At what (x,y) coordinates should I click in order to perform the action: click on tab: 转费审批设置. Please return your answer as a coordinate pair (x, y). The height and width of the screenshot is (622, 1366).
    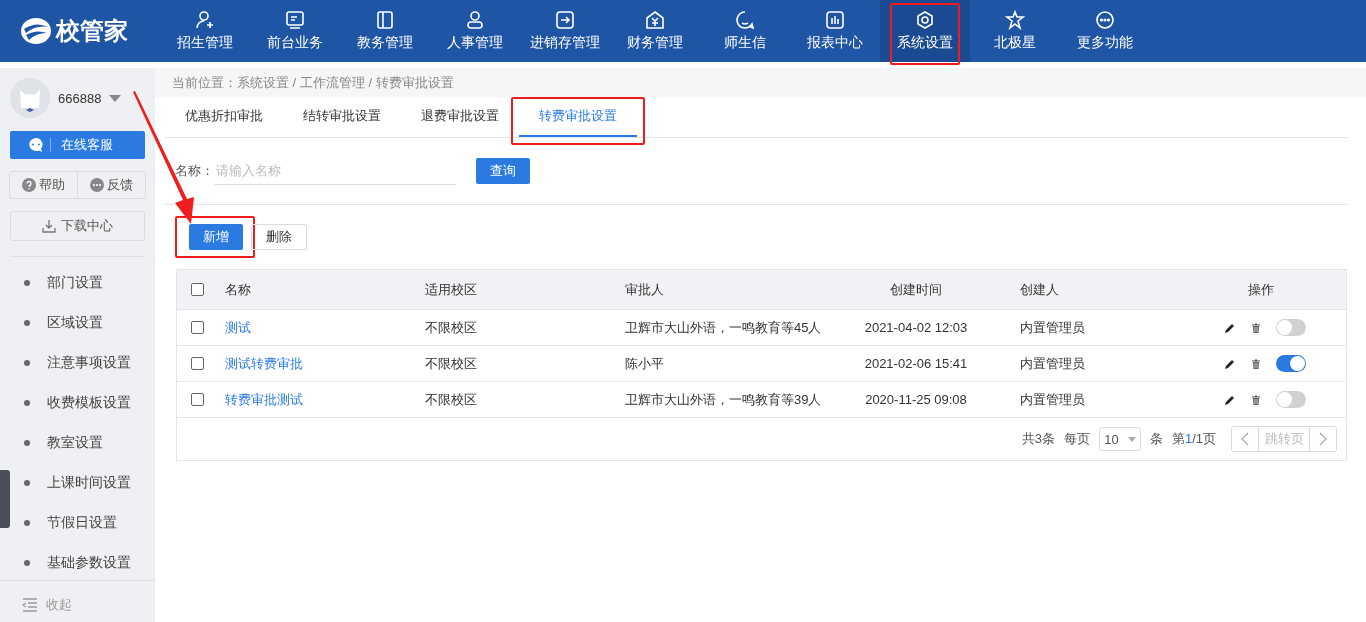
    Looking at the image, I should click on (578, 117).